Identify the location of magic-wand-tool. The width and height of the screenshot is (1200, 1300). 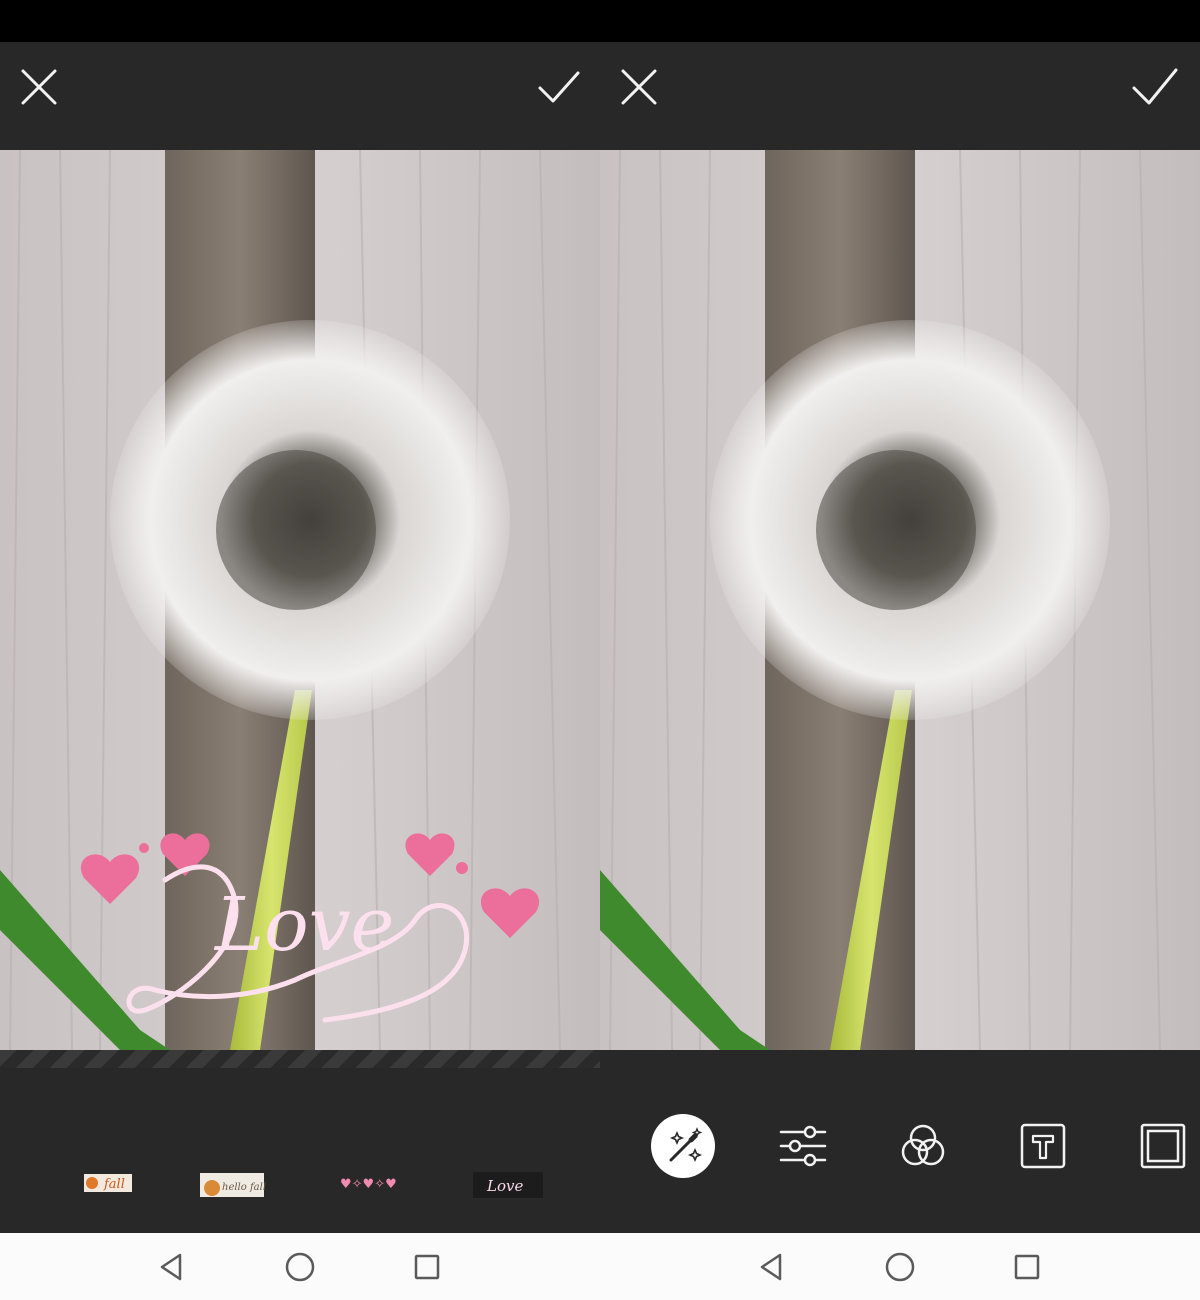
(683, 1146).